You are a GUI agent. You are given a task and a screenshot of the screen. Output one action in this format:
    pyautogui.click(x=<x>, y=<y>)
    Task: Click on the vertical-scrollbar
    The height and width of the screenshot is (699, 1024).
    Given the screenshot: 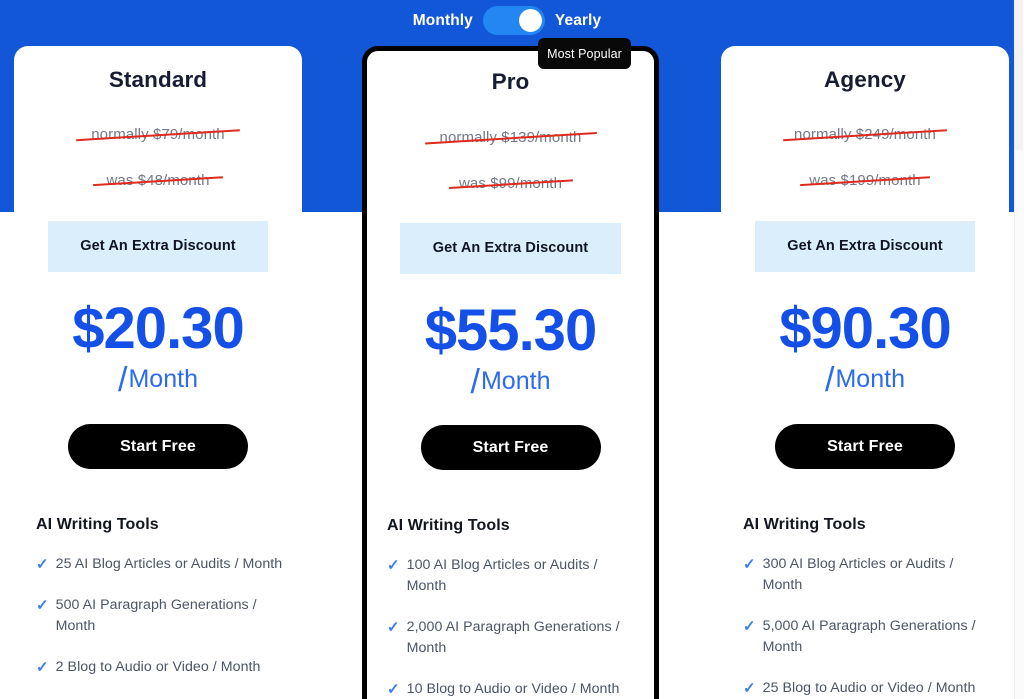 What is the action you would take?
    pyautogui.click(x=1019, y=349)
    